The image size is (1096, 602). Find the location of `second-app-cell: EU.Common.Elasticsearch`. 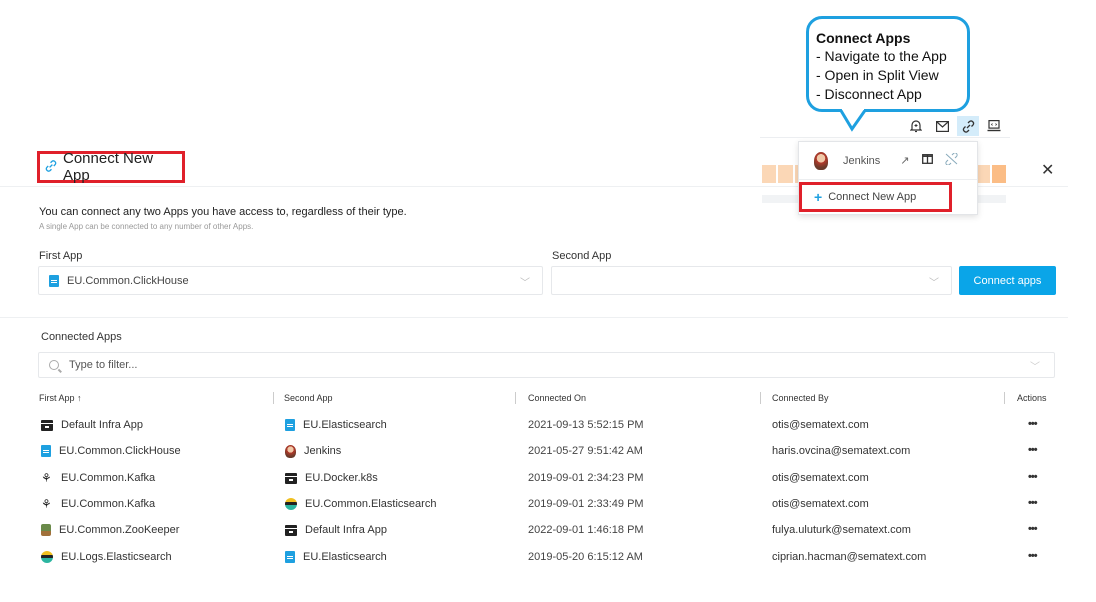

second-app-cell: EU.Common.Elasticsearch is located at coordinates (360, 504).